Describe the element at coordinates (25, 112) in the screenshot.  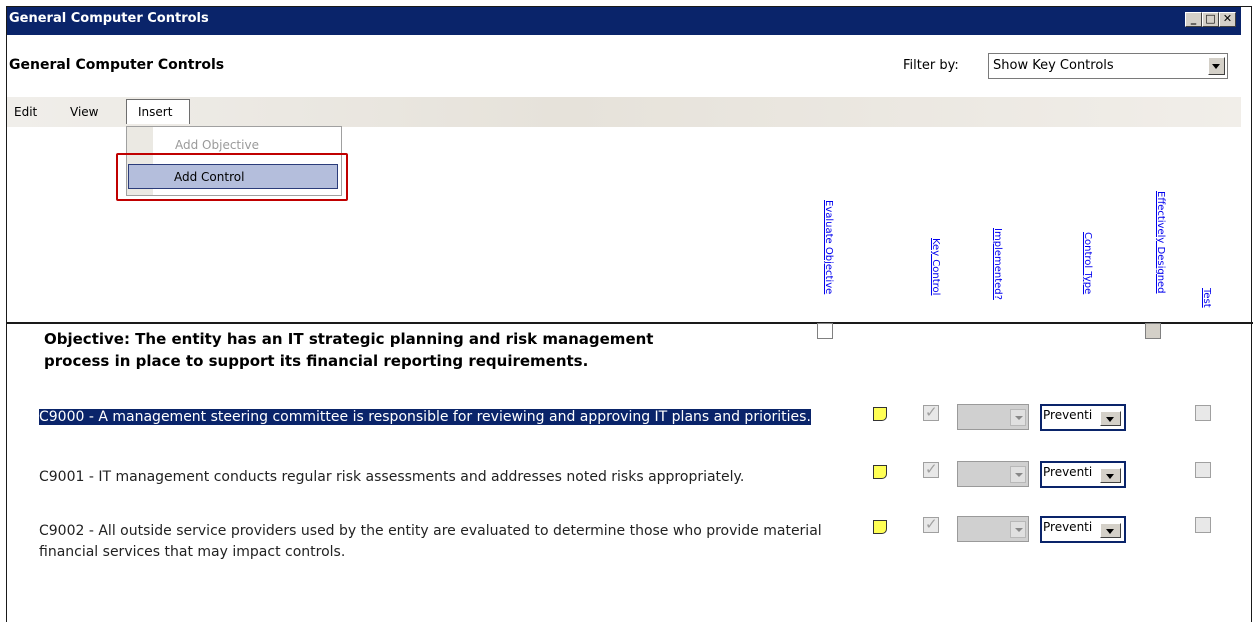
I see `menu-edit: Edit` at that location.